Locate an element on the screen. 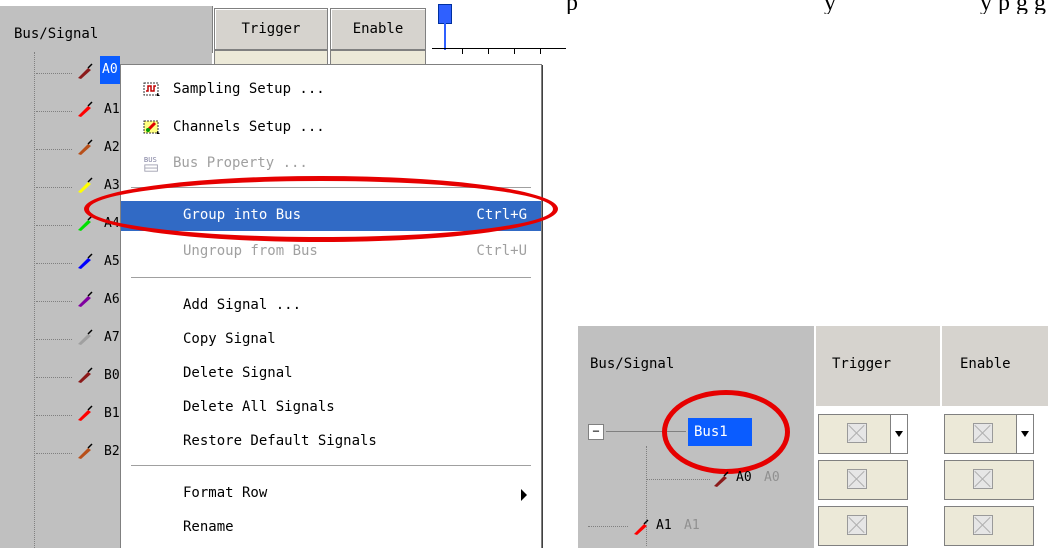 The width and height of the screenshot is (1048, 548). channels-setup-icon is located at coordinates (151, 127).